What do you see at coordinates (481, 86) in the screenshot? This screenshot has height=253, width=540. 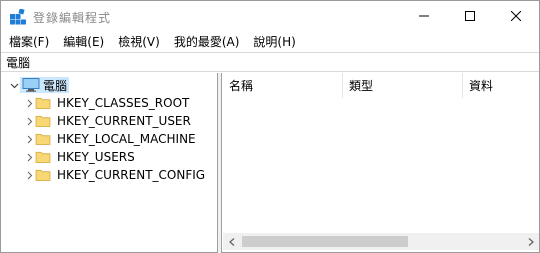 I see `column-header-label: 資料` at bounding box center [481, 86].